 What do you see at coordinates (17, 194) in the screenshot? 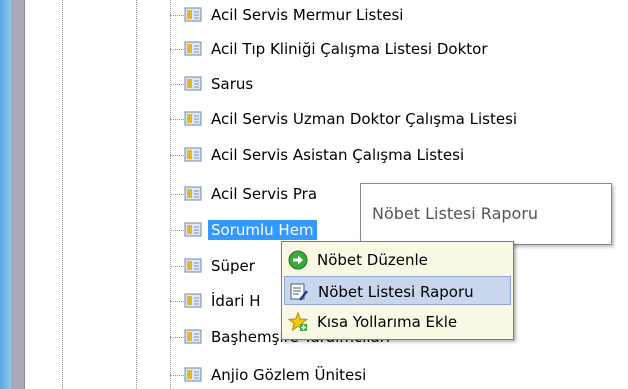
I see `frame-gray-strip` at bounding box center [17, 194].